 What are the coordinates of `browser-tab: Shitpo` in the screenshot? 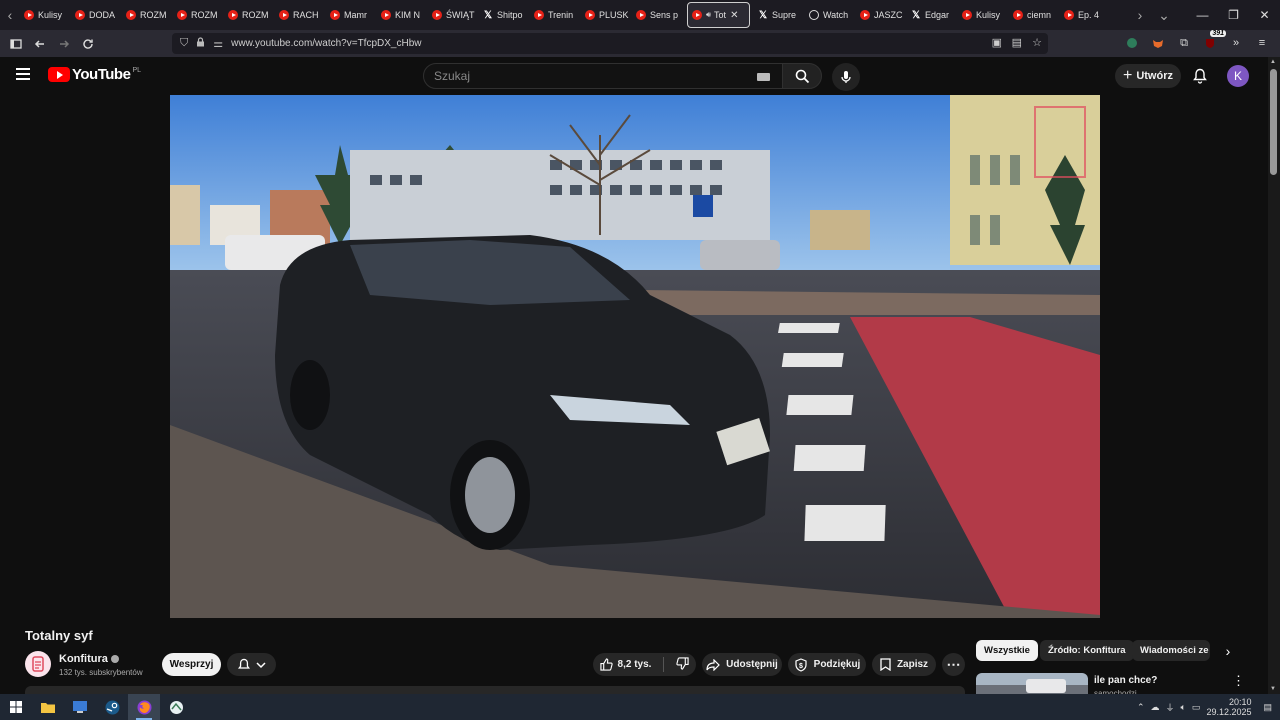 It's located at (504, 15).